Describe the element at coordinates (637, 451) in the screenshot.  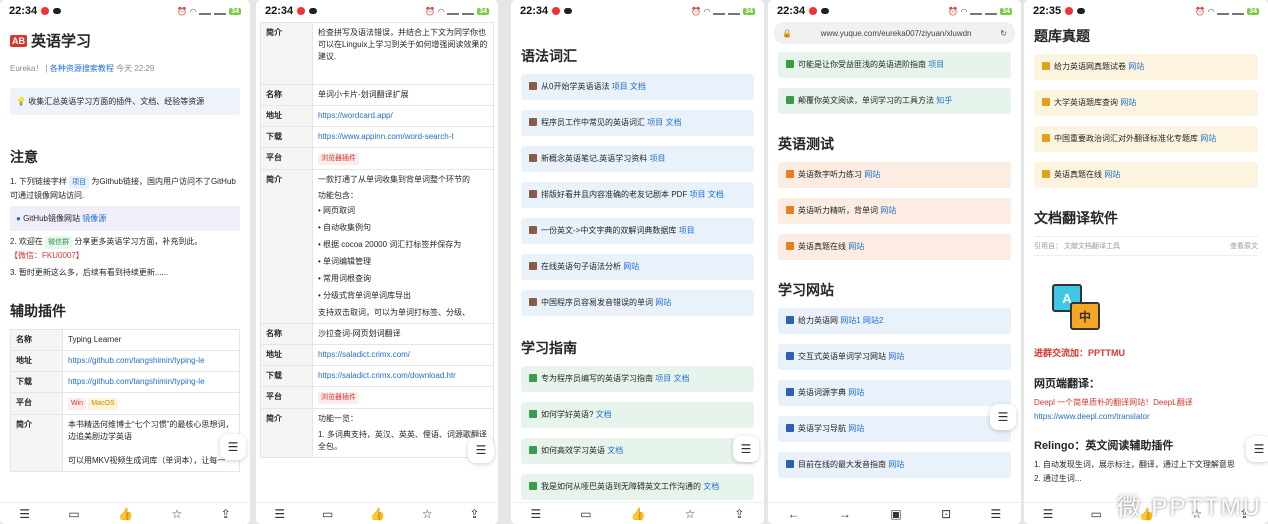
I see `resource-card: 如何高效学习英语 文档` at that location.